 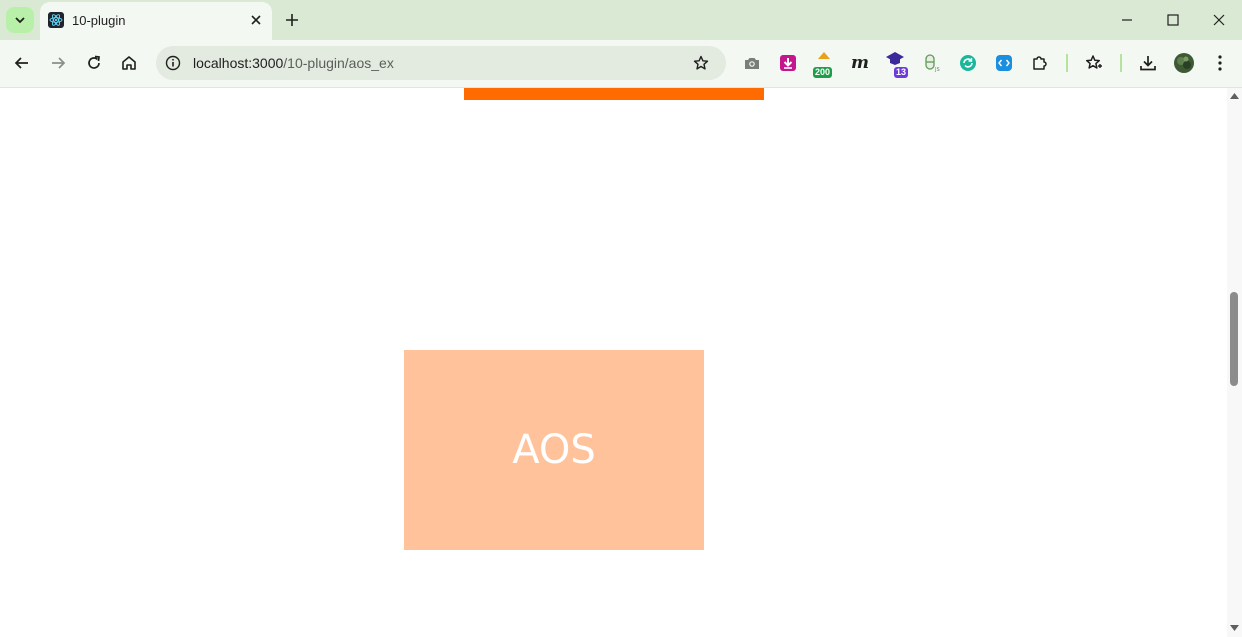 I want to click on tab-close-button, so click(x=256, y=20).